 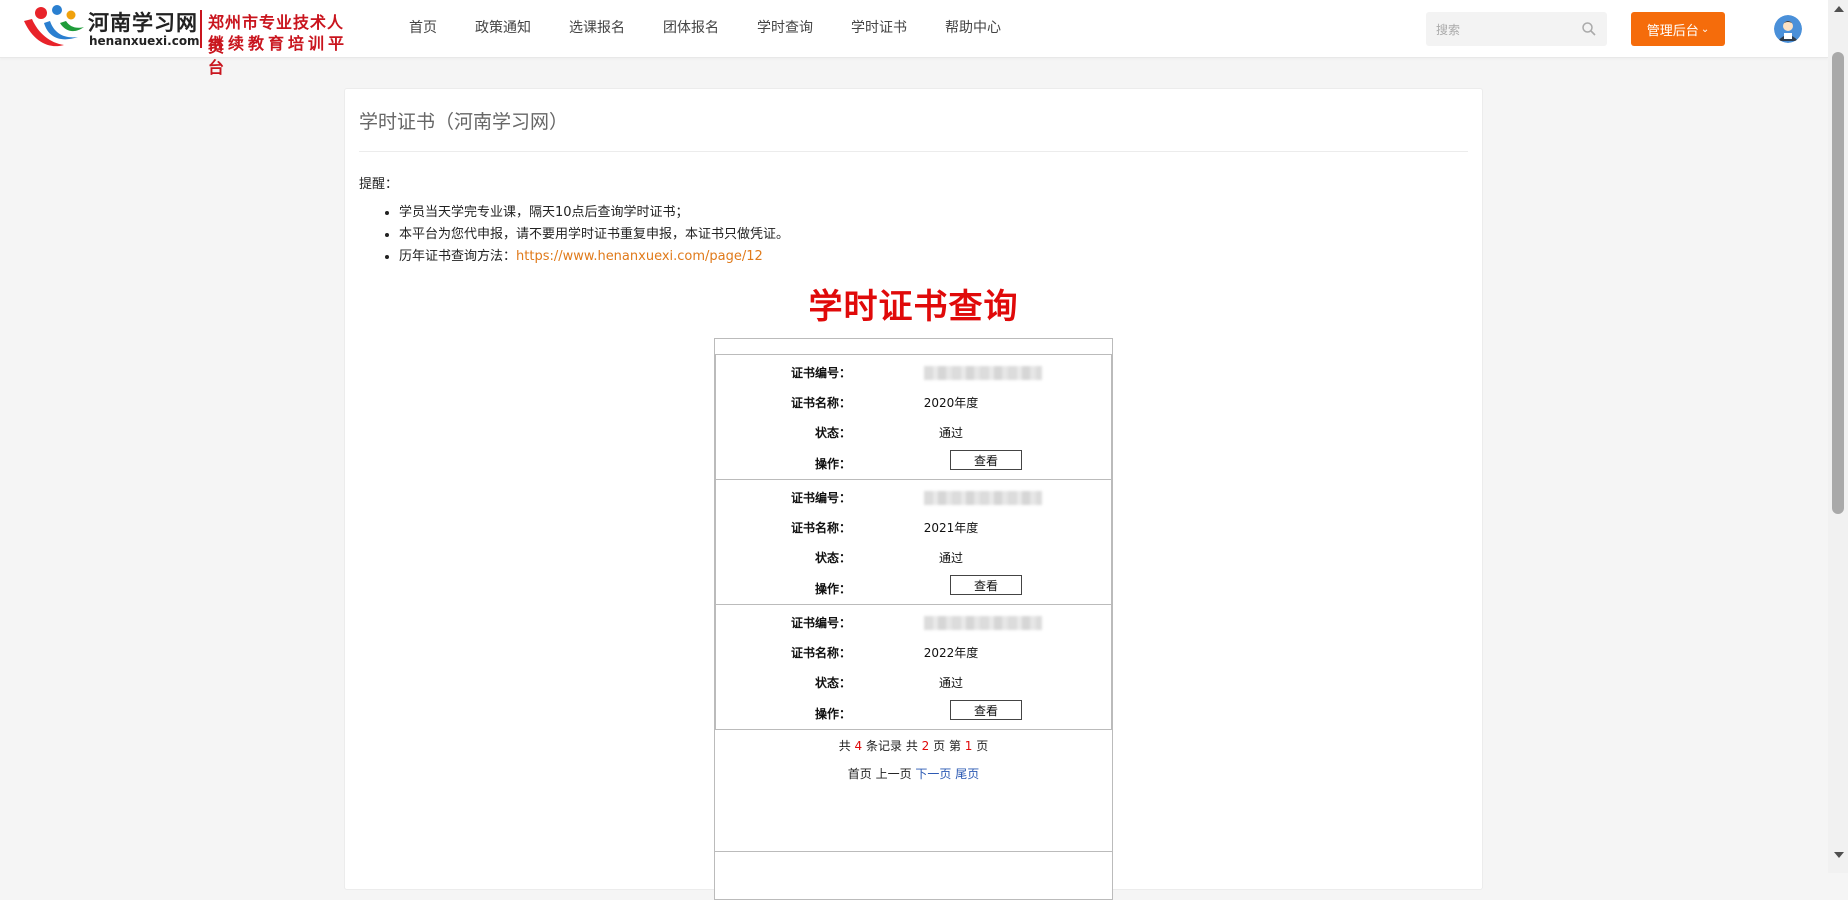 What do you see at coordinates (973, 28) in the screenshot?
I see `nav-help: 帮助中心` at bounding box center [973, 28].